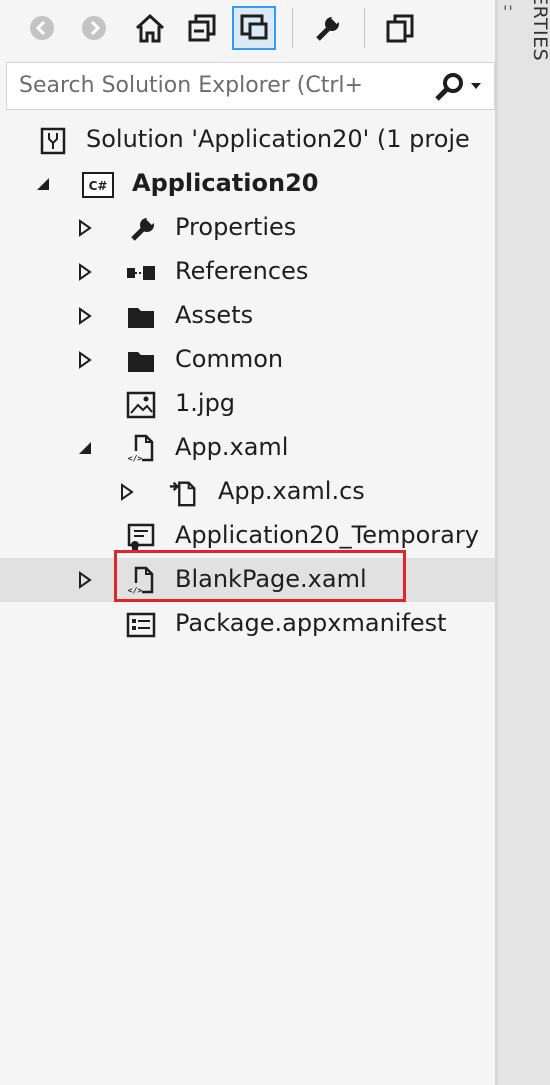 Image resolution: width=550 pixels, height=1085 pixels. I want to click on tree-item-label: Common, so click(229, 359).